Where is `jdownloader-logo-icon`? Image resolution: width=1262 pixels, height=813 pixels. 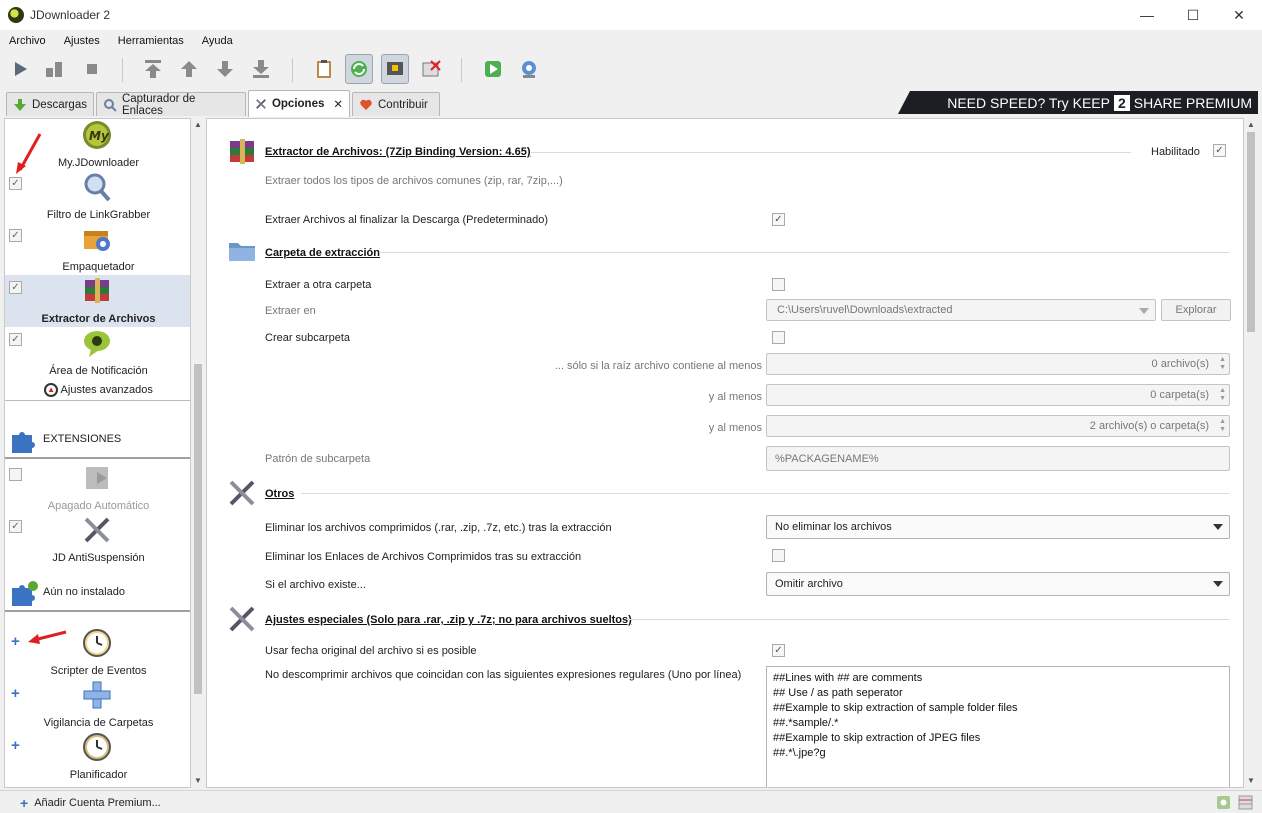
jdownloader-logo-icon is located at coordinates (16, 15).